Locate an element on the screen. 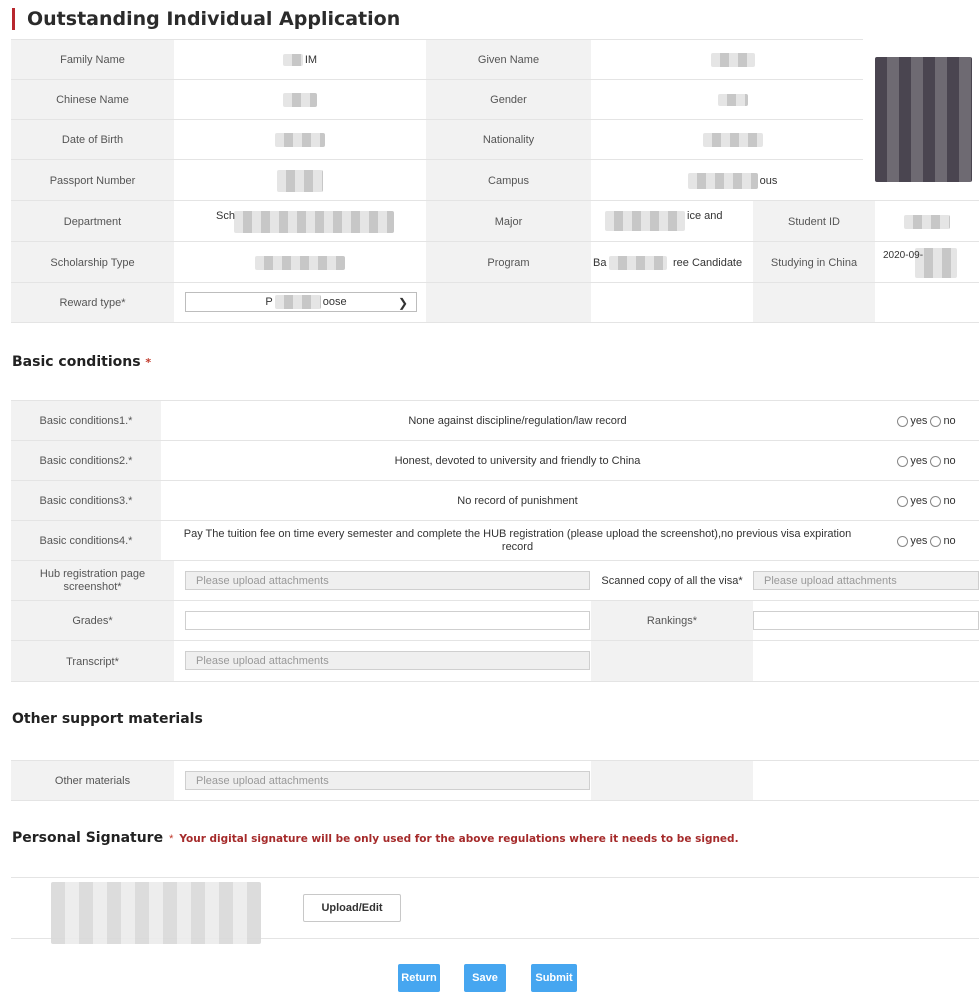  profile-row: Date of Birth Nationality is located at coordinates (495, 139).